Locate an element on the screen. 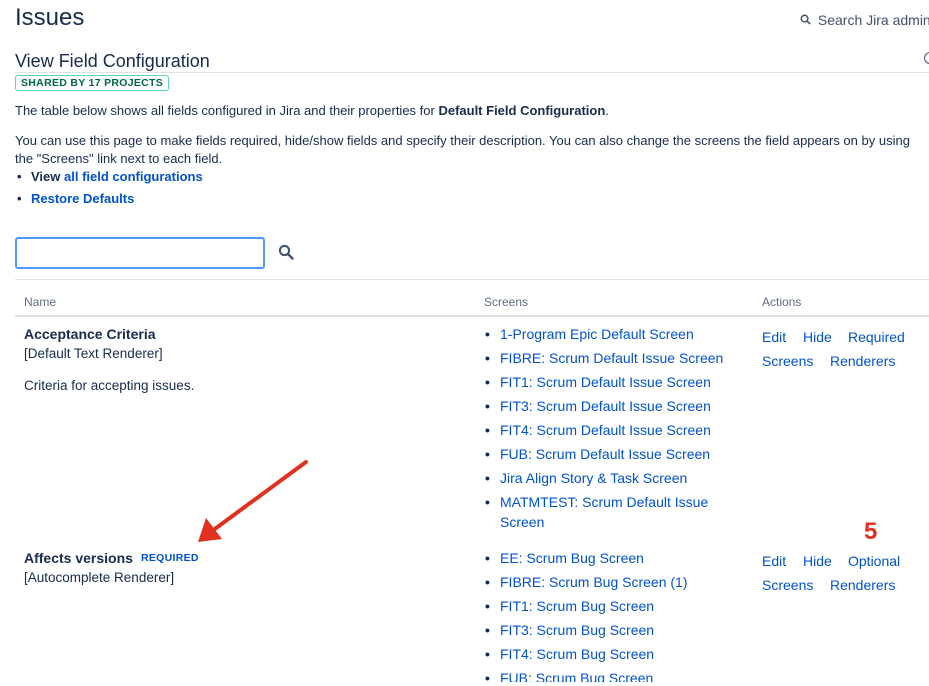 The height and width of the screenshot is (686, 929). column-header-name: Name is located at coordinates (40, 302).